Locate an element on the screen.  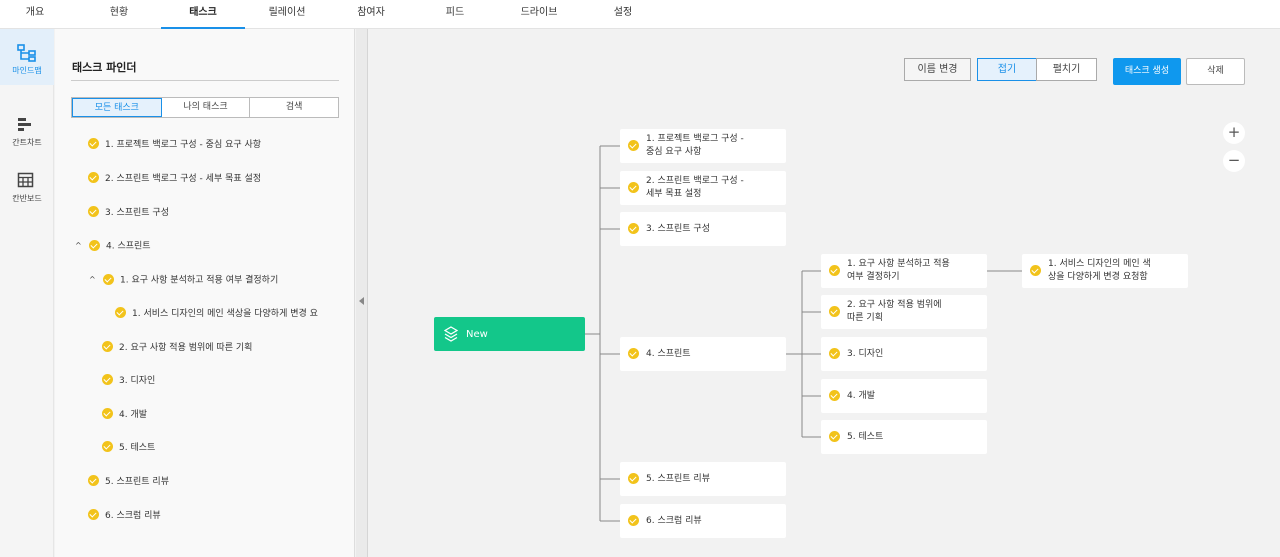
mindmap-node: 1. 서비스 디자인의 메인 색 상을 다양하게 변경 요청함 is located at coordinates (1105, 271).